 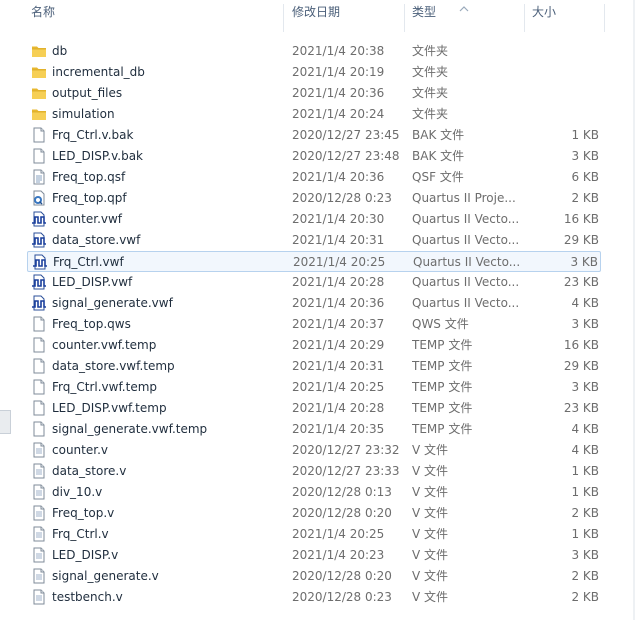 What do you see at coordinates (314, 492) in the screenshot?
I see `file-row: div_10.v 2020/12/28 0:13 V 文件 1 KB` at bounding box center [314, 492].